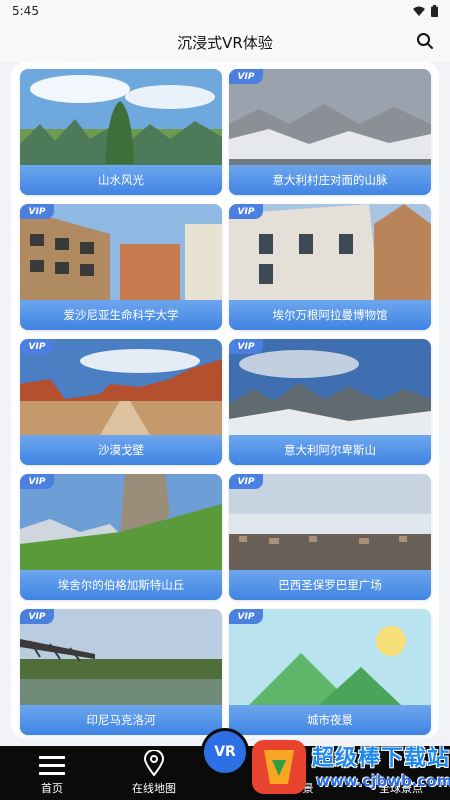  Describe the element at coordinates (330, 402) in the screenshot. I see `scene-card: VIP 意大利阿尔卑斯山` at that location.